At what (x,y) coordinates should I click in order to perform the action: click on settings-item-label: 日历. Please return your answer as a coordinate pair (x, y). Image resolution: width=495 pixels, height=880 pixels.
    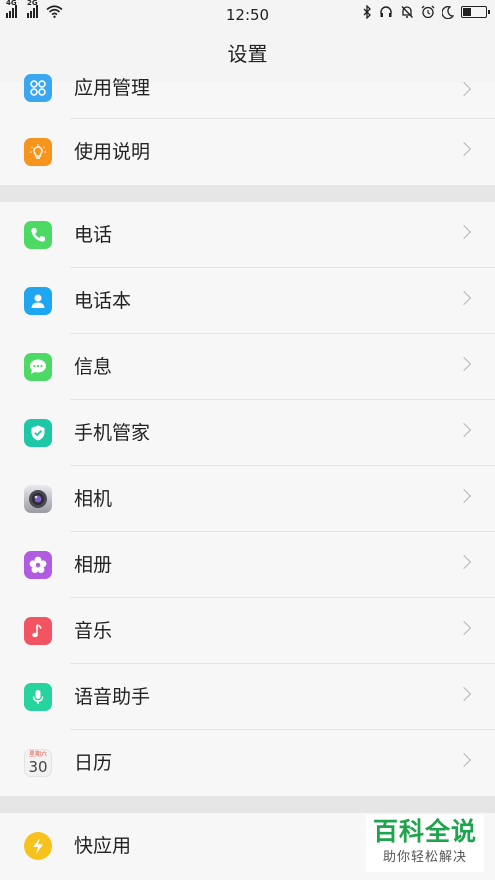
    Looking at the image, I should click on (93, 763).